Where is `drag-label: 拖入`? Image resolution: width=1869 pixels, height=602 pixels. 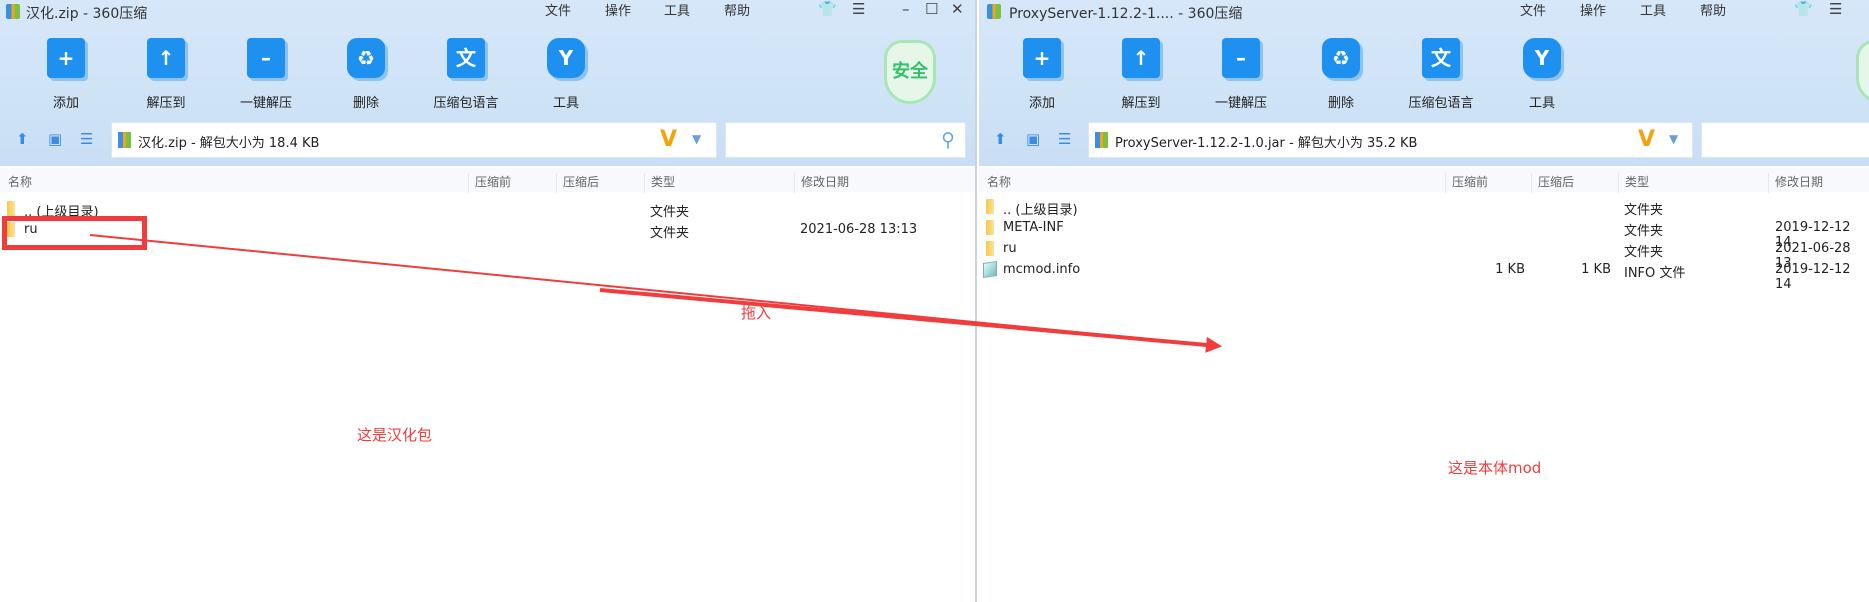
drag-label: 拖入 is located at coordinates (756, 313).